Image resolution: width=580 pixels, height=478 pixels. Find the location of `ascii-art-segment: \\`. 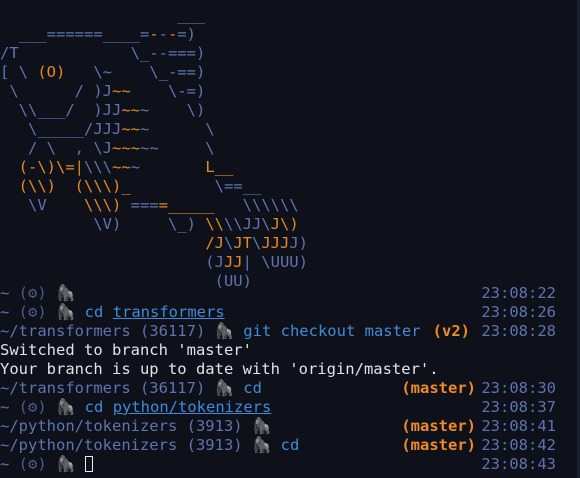

ascii-art-segment: \\ is located at coordinates (214, 224).